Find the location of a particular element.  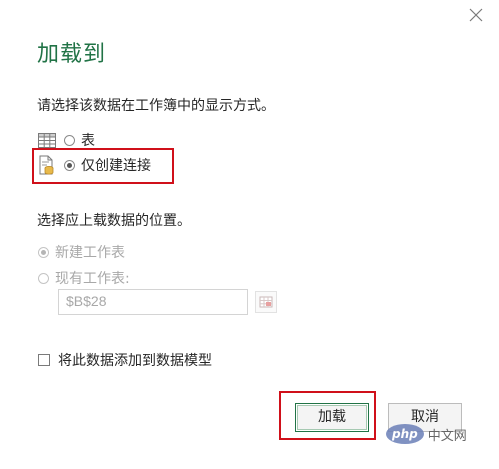

location-option-new-sheet: 新建工作表 is located at coordinates (81, 252).